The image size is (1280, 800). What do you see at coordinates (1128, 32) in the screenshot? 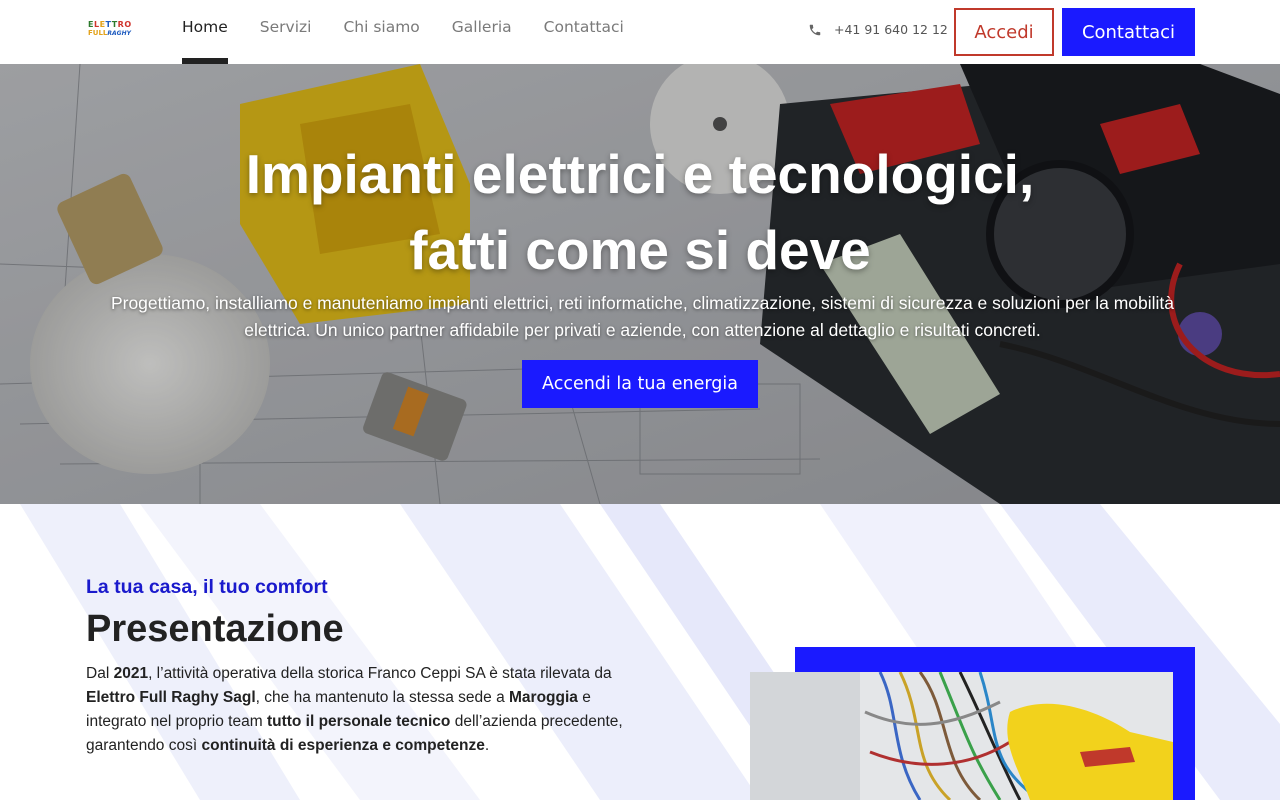
I see `contact-button: Contattaci` at bounding box center [1128, 32].